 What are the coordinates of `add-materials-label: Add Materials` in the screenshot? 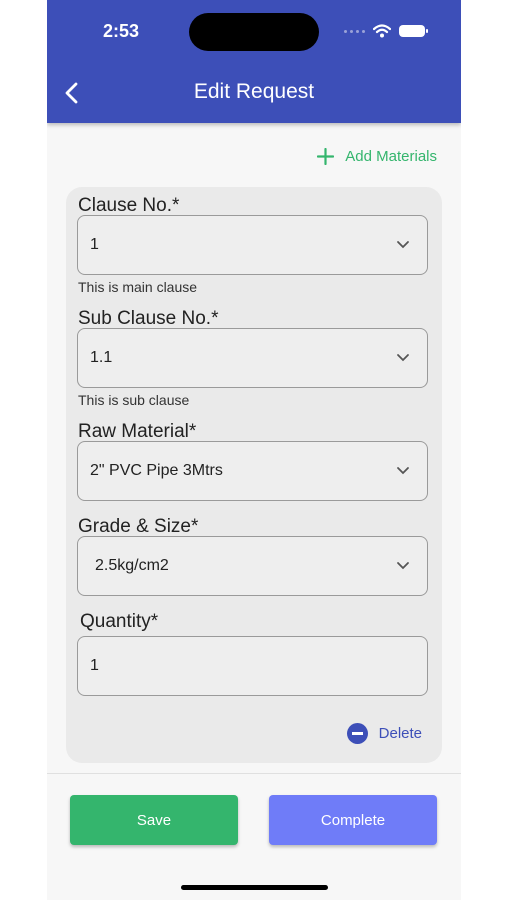 It's located at (391, 156).